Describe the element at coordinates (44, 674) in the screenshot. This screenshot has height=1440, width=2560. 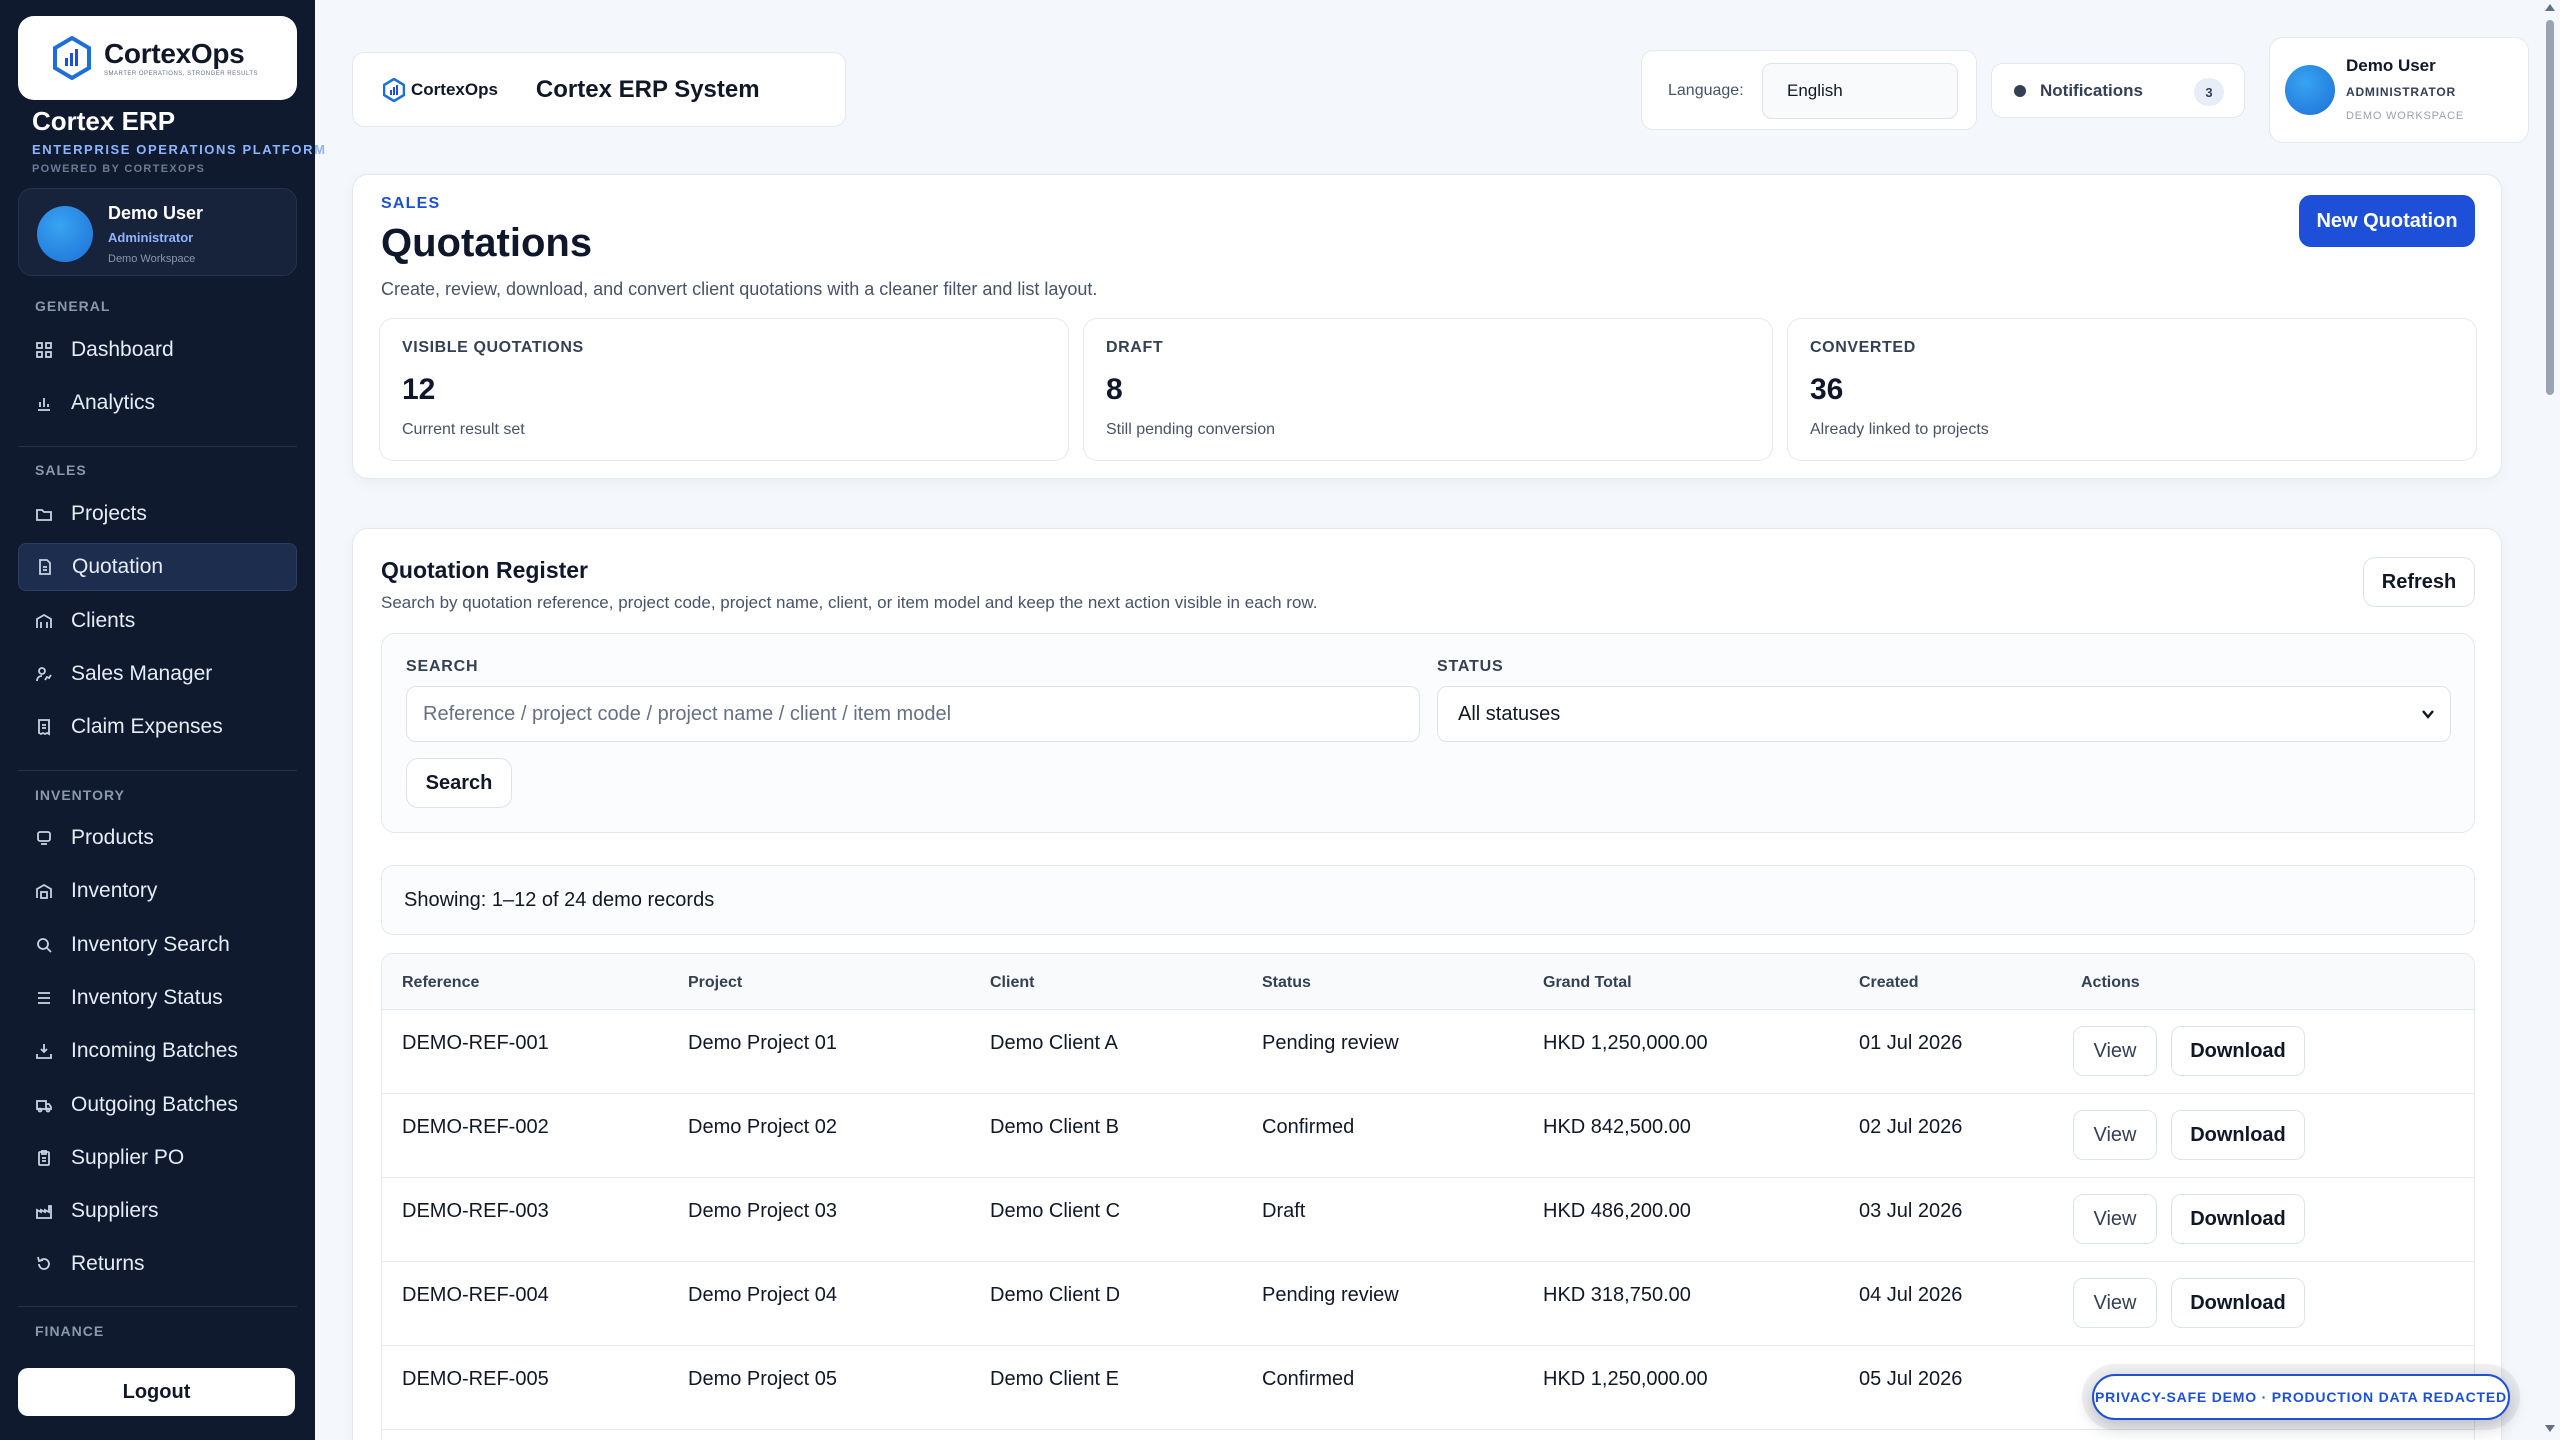
I see `user-chart-icon` at that location.